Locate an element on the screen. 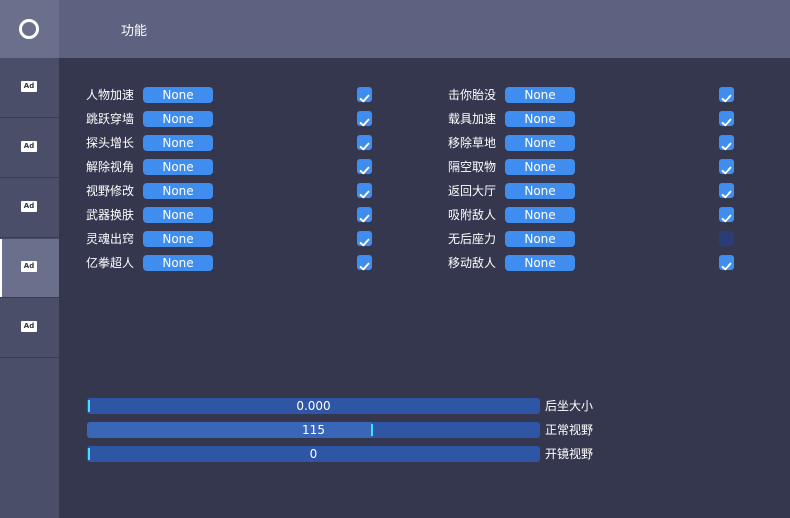  slider-value: 0 is located at coordinates (313, 454).